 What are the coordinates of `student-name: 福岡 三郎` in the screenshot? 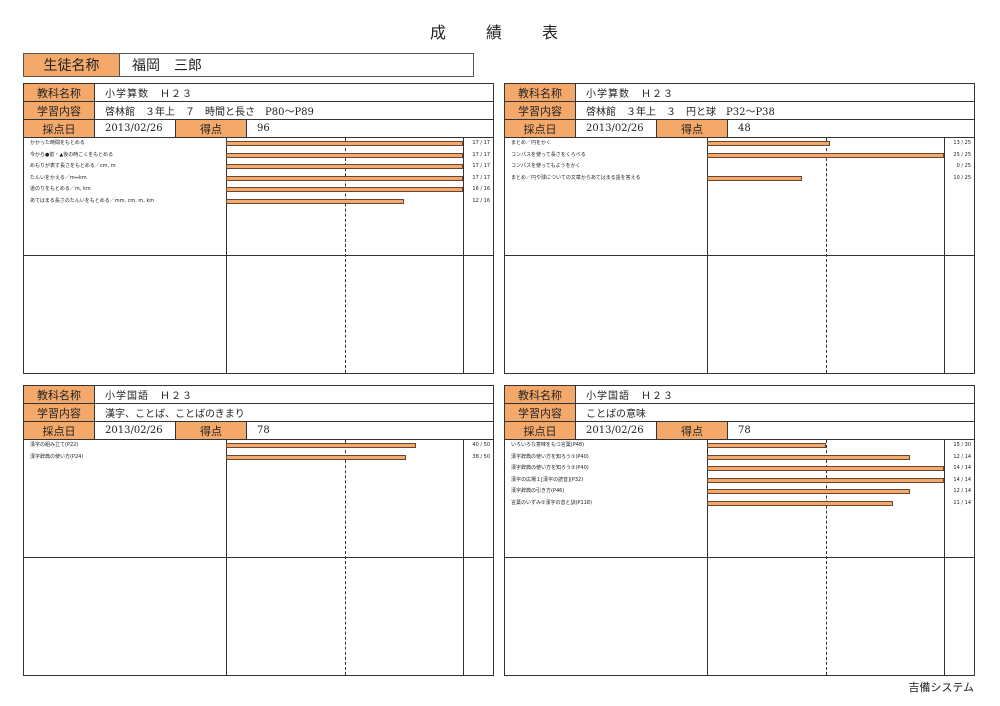 It's located at (167, 66).